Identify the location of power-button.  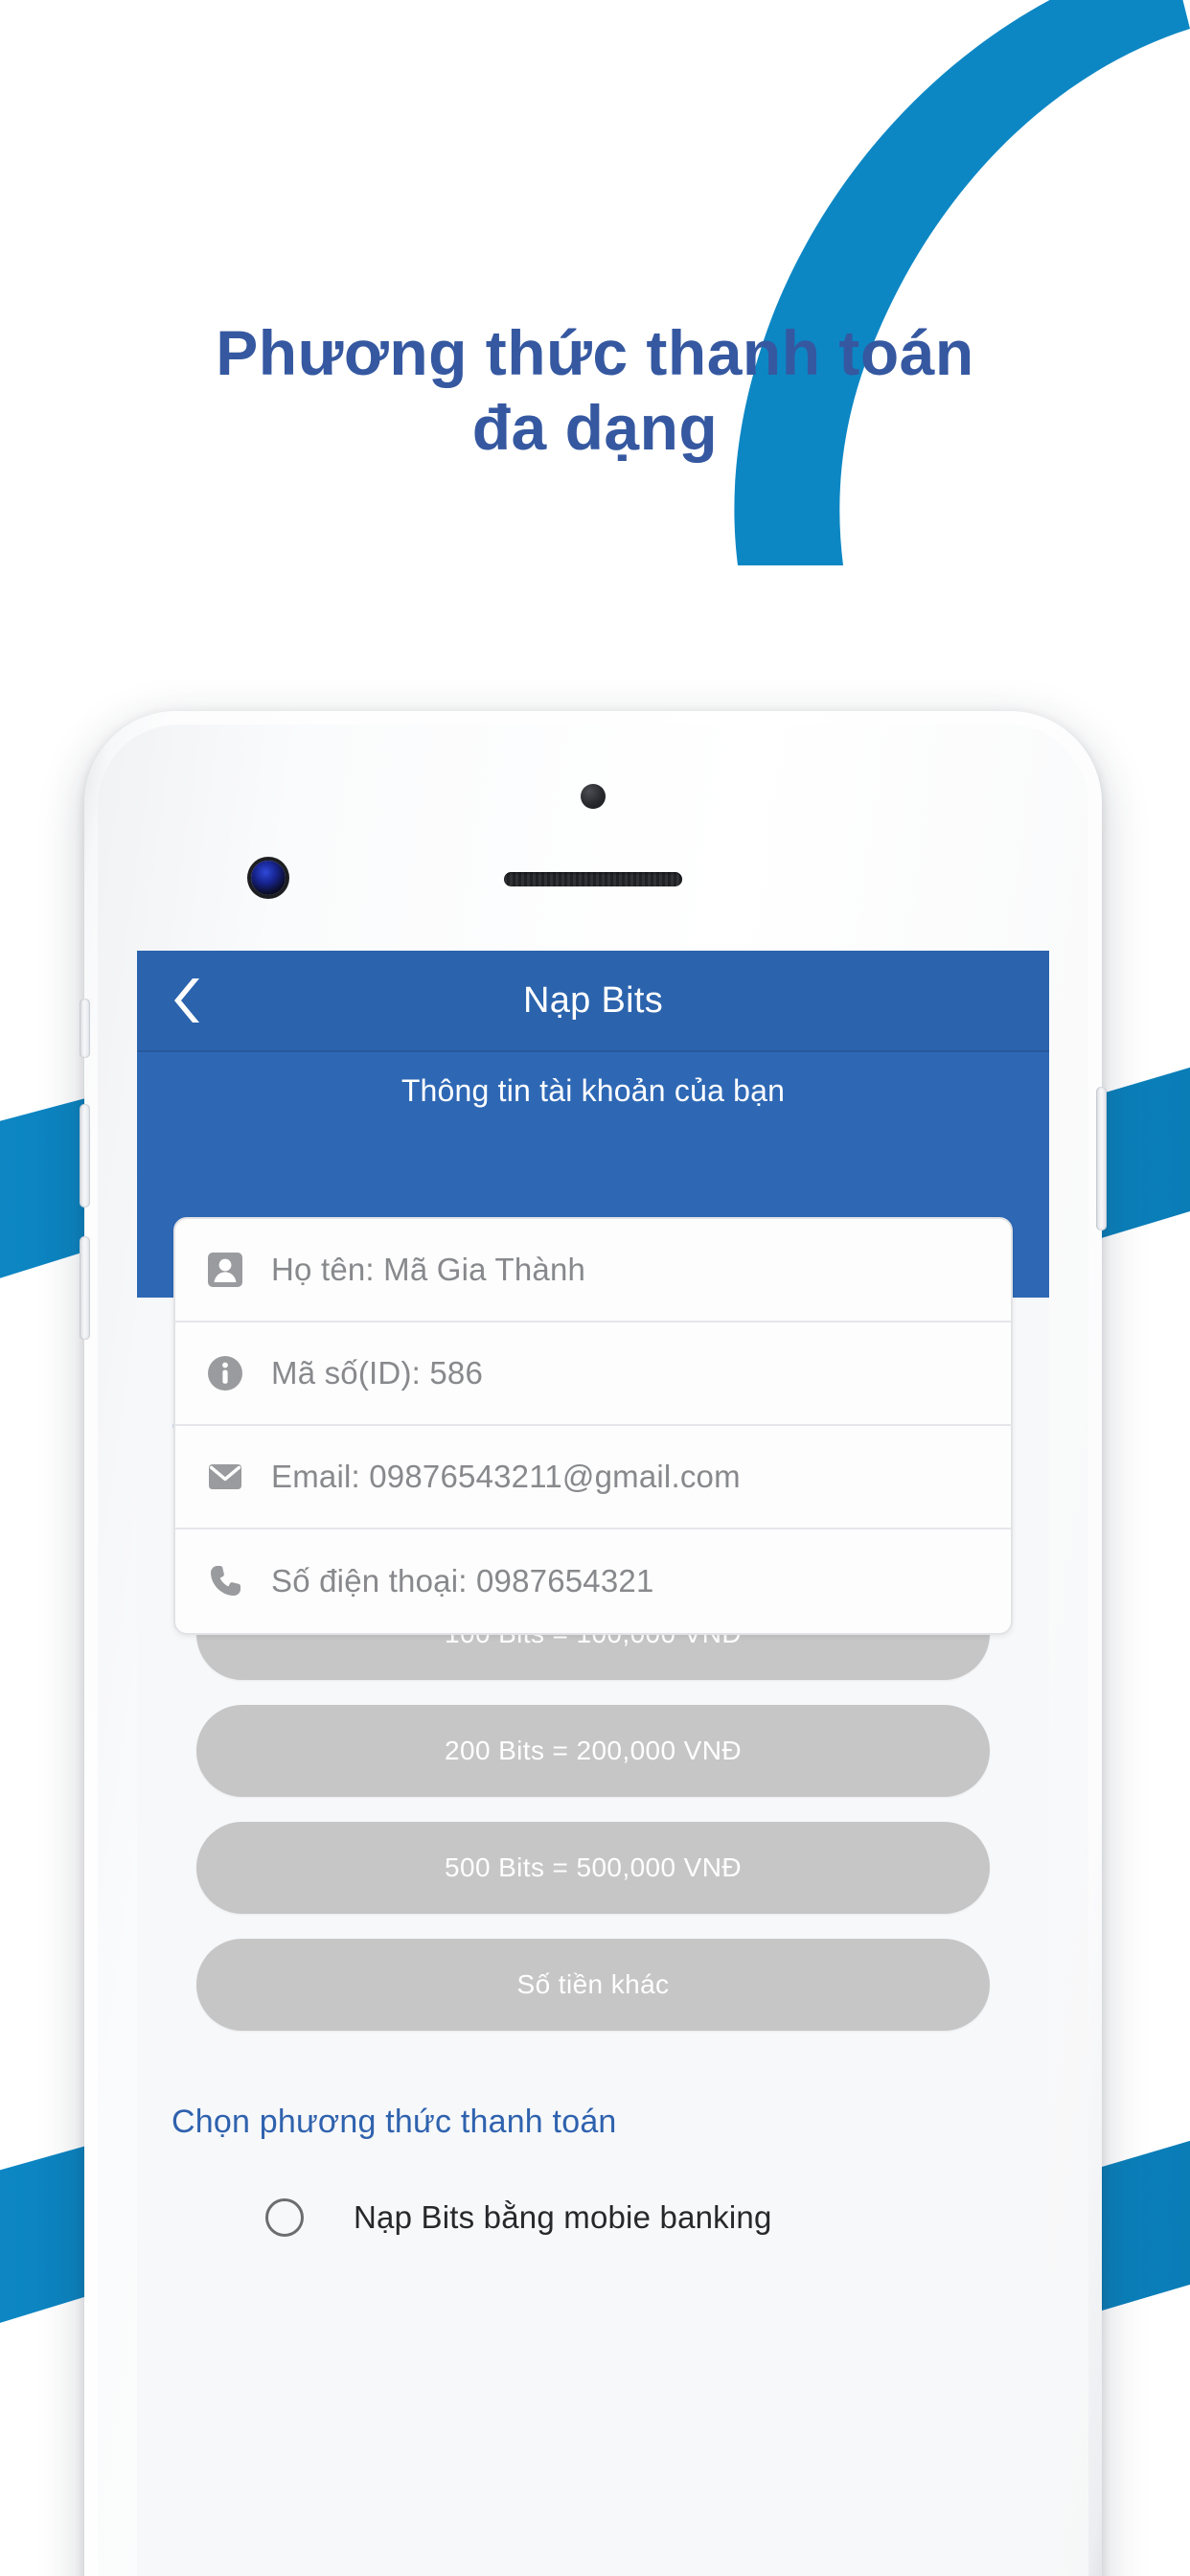
(1101, 1158).